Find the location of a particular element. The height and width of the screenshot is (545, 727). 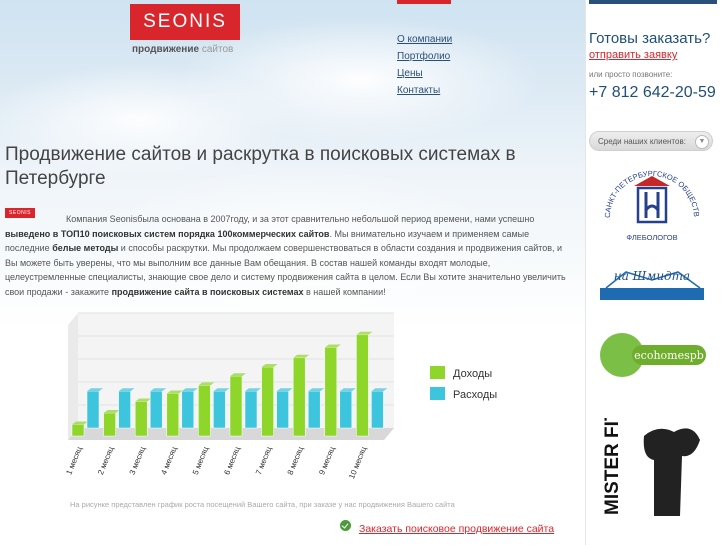

logo: SEONIS is located at coordinates (185, 22).